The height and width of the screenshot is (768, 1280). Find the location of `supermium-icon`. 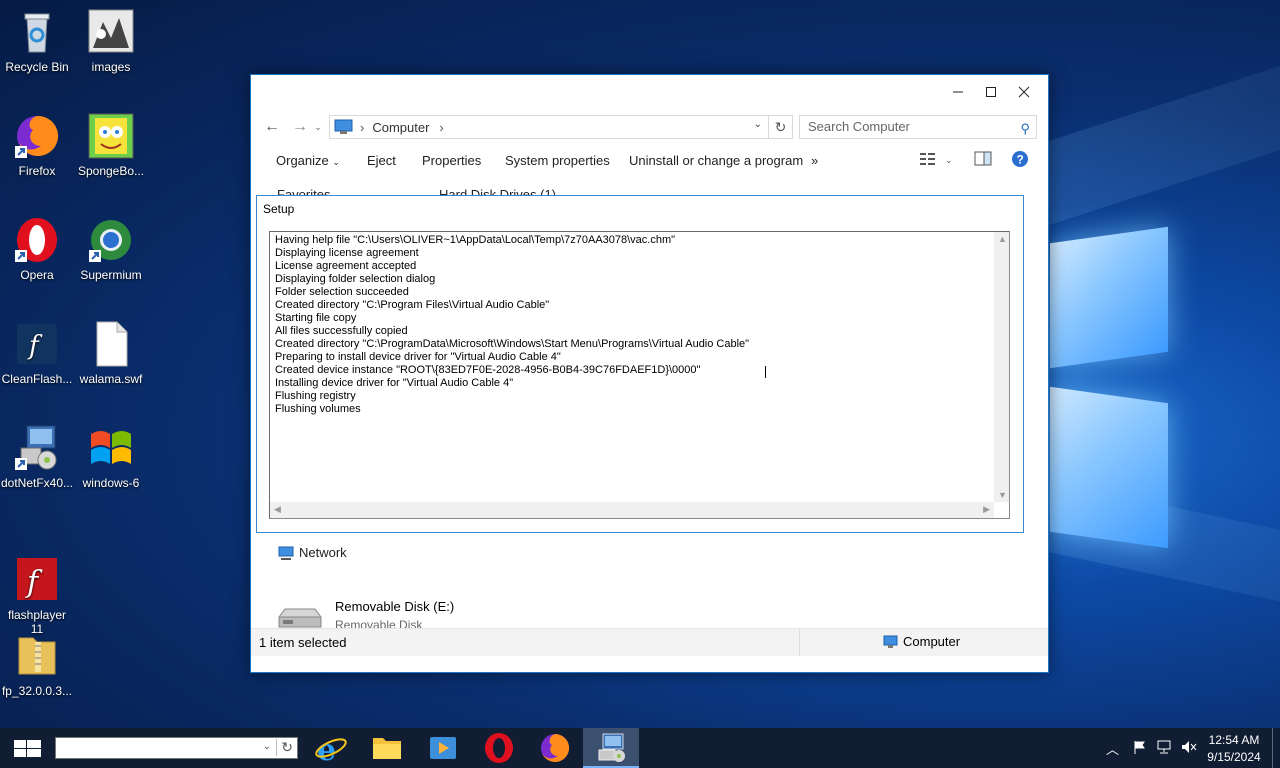

supermium-icon is located at coordinates (111, 240).